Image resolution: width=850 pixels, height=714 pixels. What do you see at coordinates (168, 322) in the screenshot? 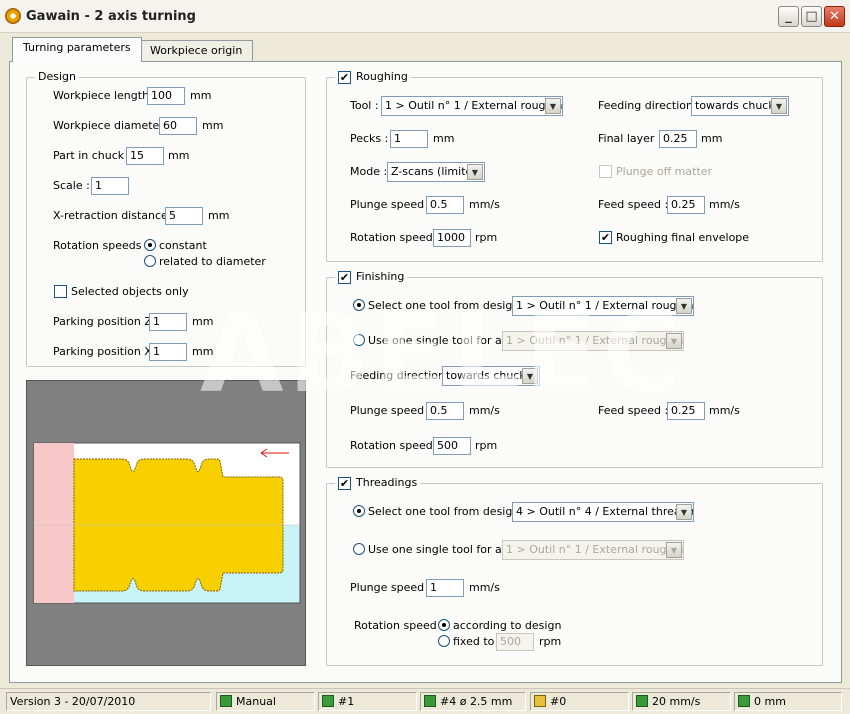
I see `parking-z-input: 1` at bounding box center [168, 322].